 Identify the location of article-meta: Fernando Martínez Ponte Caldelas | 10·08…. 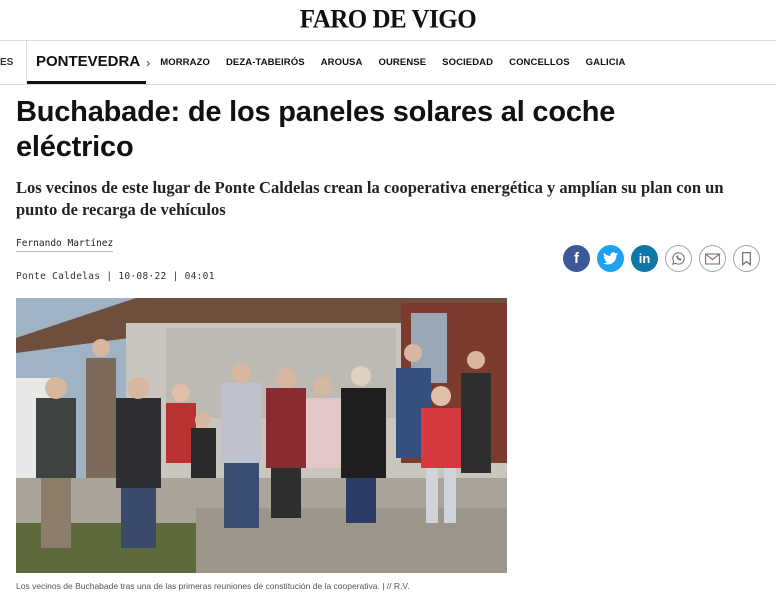
(388, 257).